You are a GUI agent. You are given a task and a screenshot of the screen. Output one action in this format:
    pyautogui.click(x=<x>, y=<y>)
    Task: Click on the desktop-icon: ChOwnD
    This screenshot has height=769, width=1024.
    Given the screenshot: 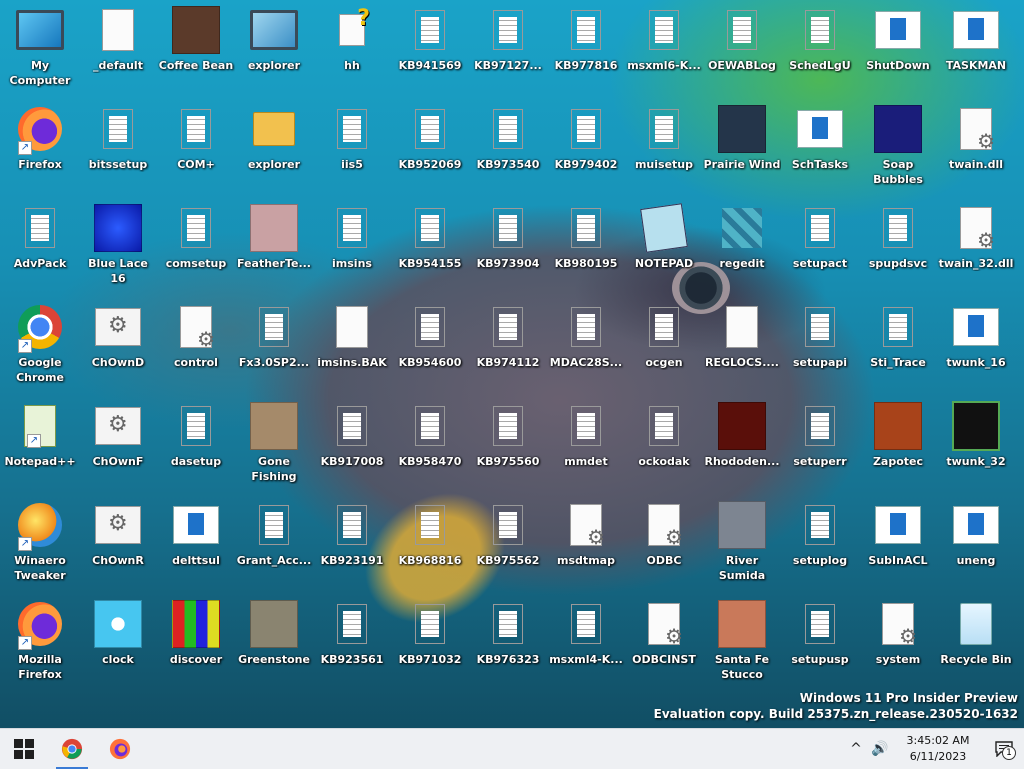 What is the action you would take?
    pyautogui.click(x=118, y=345)
    